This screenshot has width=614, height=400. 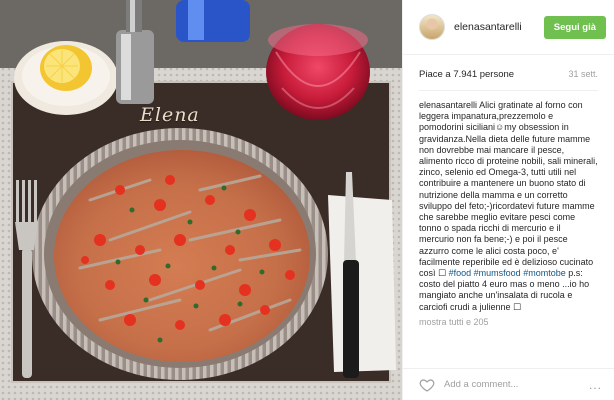 I want to click on hashtag-link: #momtobe, so click(x=544, y=273).